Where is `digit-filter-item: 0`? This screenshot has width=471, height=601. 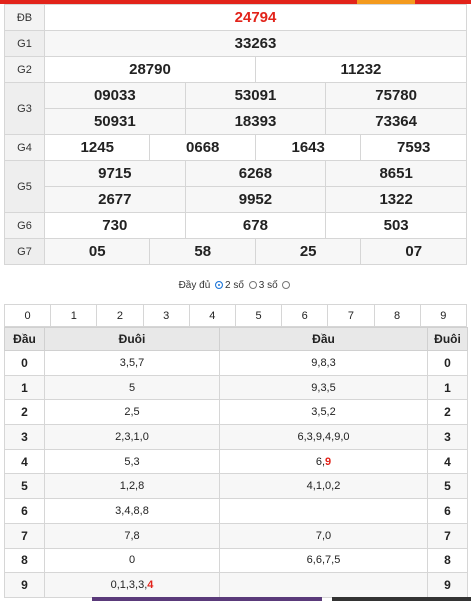 digit-filter-item: 0 is located at coordinates (27, 315).